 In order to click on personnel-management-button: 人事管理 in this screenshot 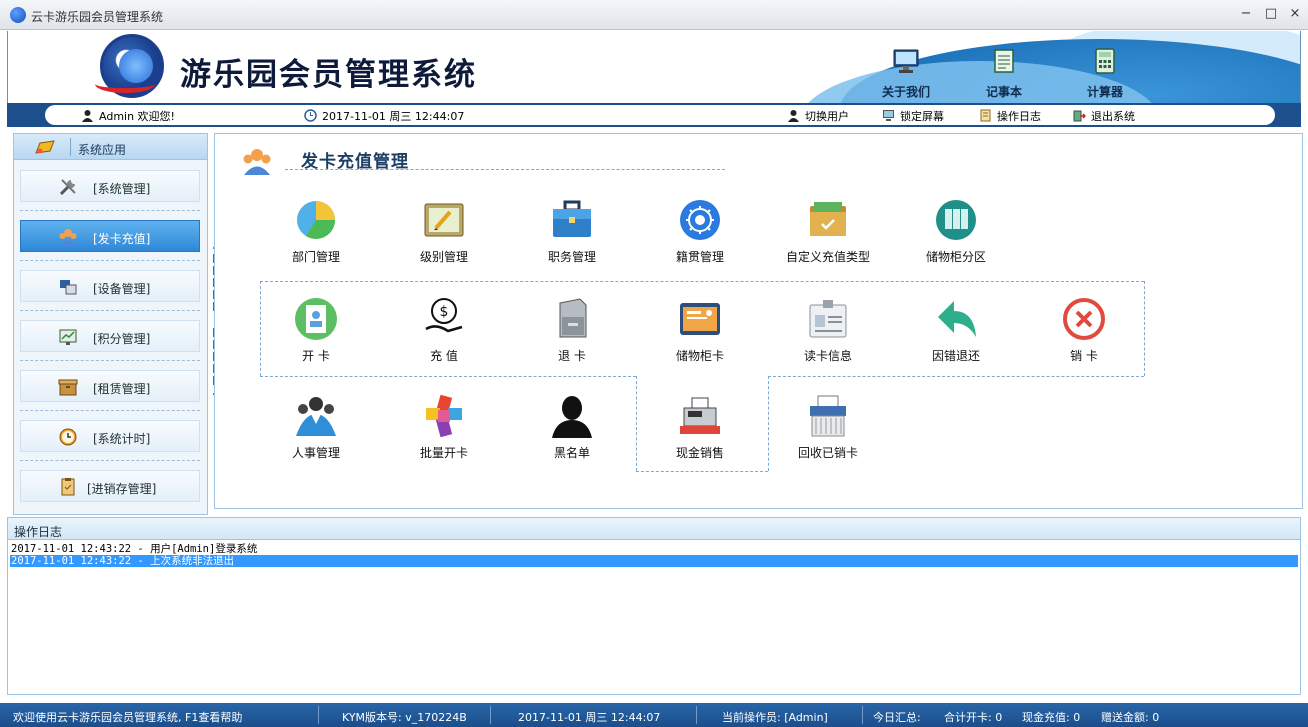, I will do `click(316, 427)`.